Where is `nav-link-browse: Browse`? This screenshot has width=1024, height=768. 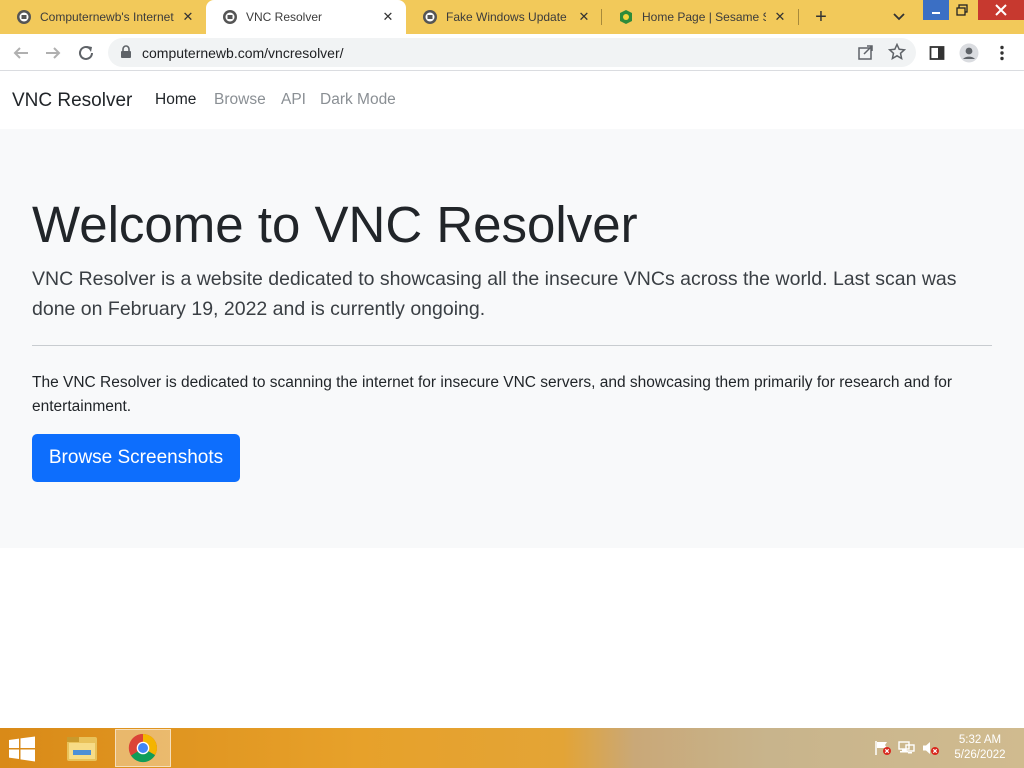
nav-link-browse: Browse is located at coordinates (240, 100).